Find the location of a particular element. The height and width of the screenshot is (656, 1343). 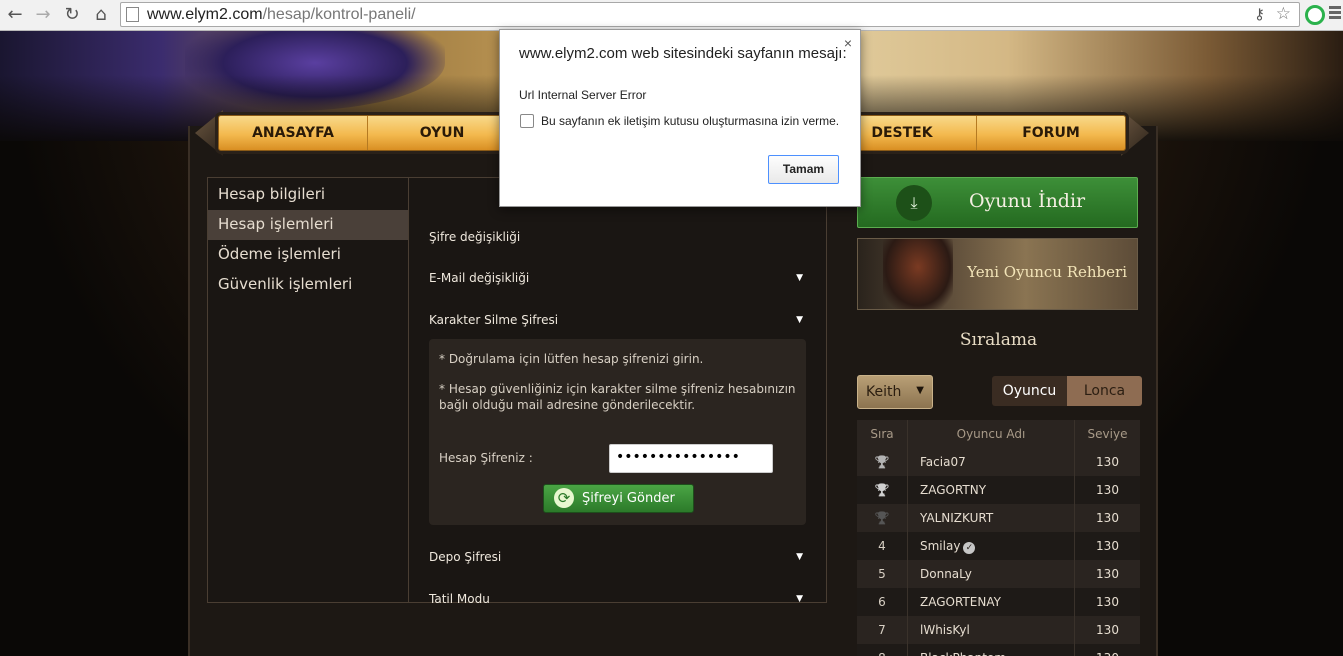

bookmark-star-icon: ☆ is located at coordinates (1283, 14).